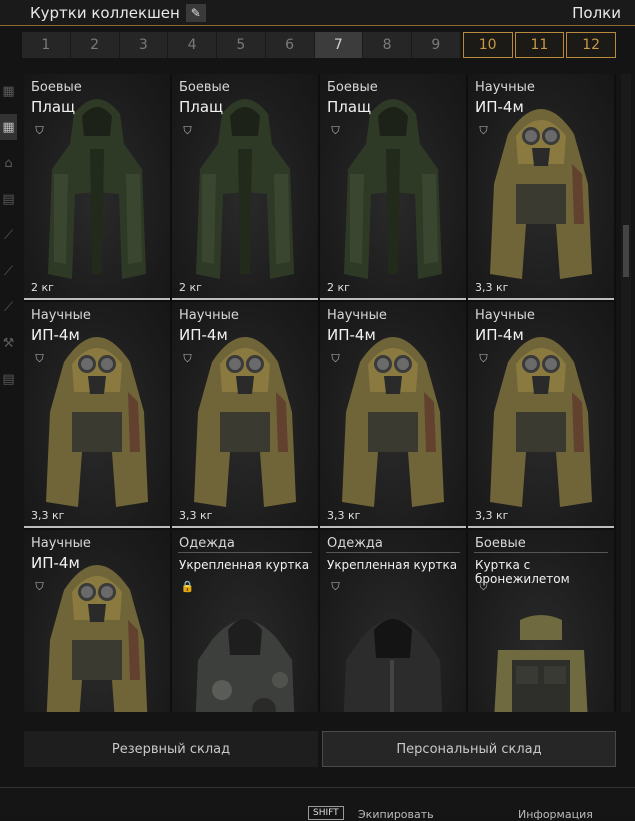 The image size is (635, 821). What do you see at coordinates (591, 45) in the screenshot?
I see `page-button-12: 12` at bounding box center [591, 45].